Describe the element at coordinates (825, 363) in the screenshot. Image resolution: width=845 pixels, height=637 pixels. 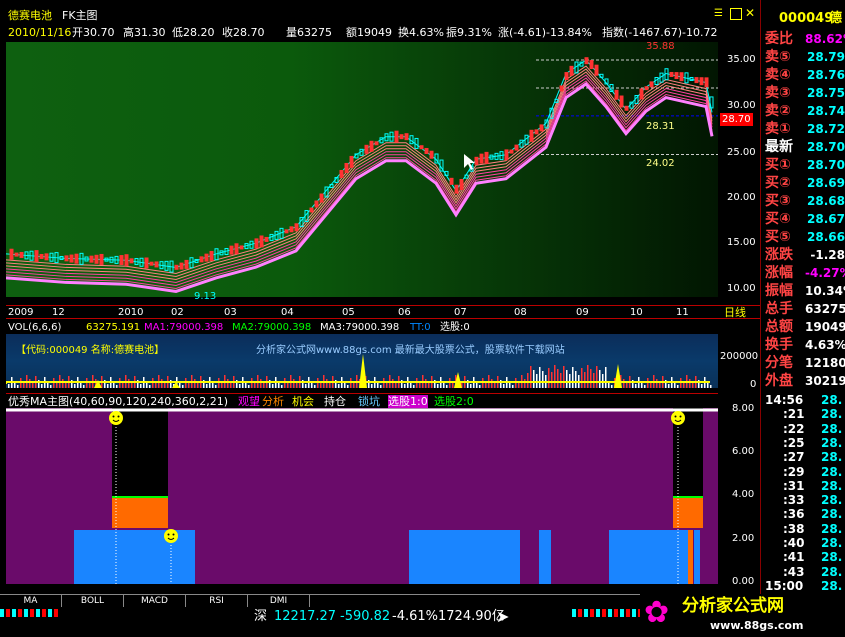
I see `stat-6-value: 12180` at that location.